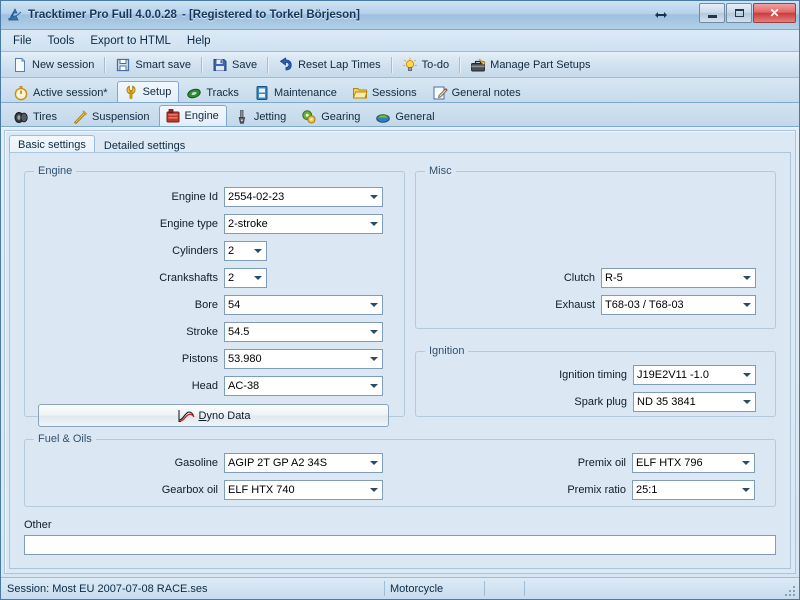 The height and width of the screenshot is (600, 800). What do you see at coordinates (121, 117) in the screenshot?
I see `subtab-suspension-label: Suspension` at bounding box center [121, 117].